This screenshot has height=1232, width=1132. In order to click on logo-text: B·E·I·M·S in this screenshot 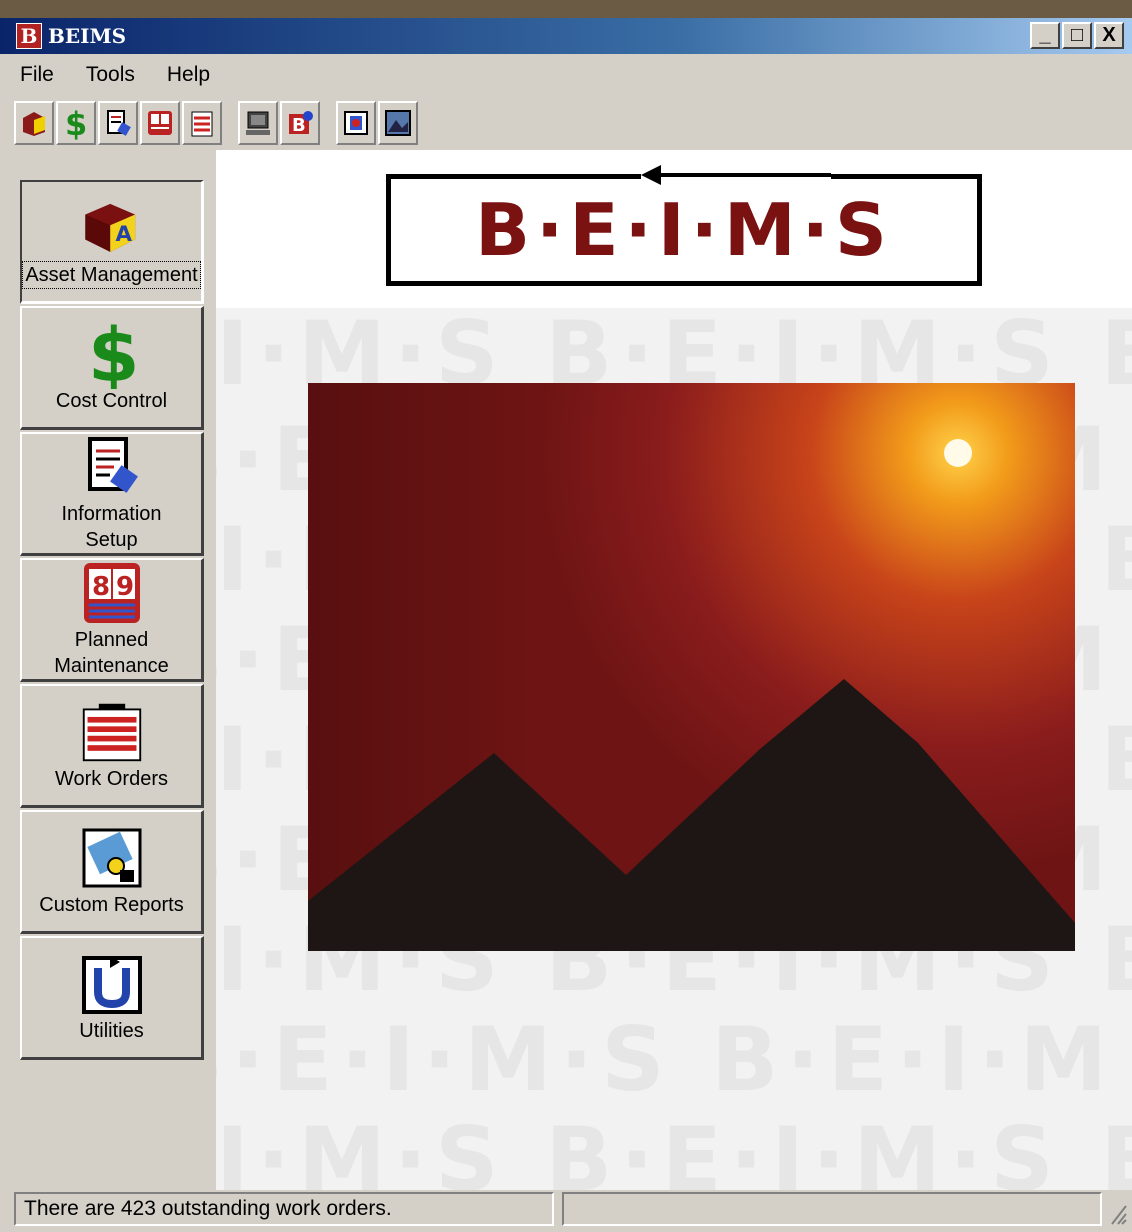, I will do `click(684, 230)`.